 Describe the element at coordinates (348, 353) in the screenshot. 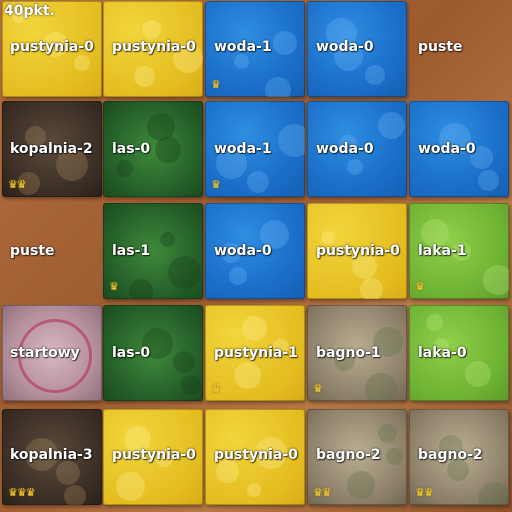

I see `tile-label: bagno-1` at that location.